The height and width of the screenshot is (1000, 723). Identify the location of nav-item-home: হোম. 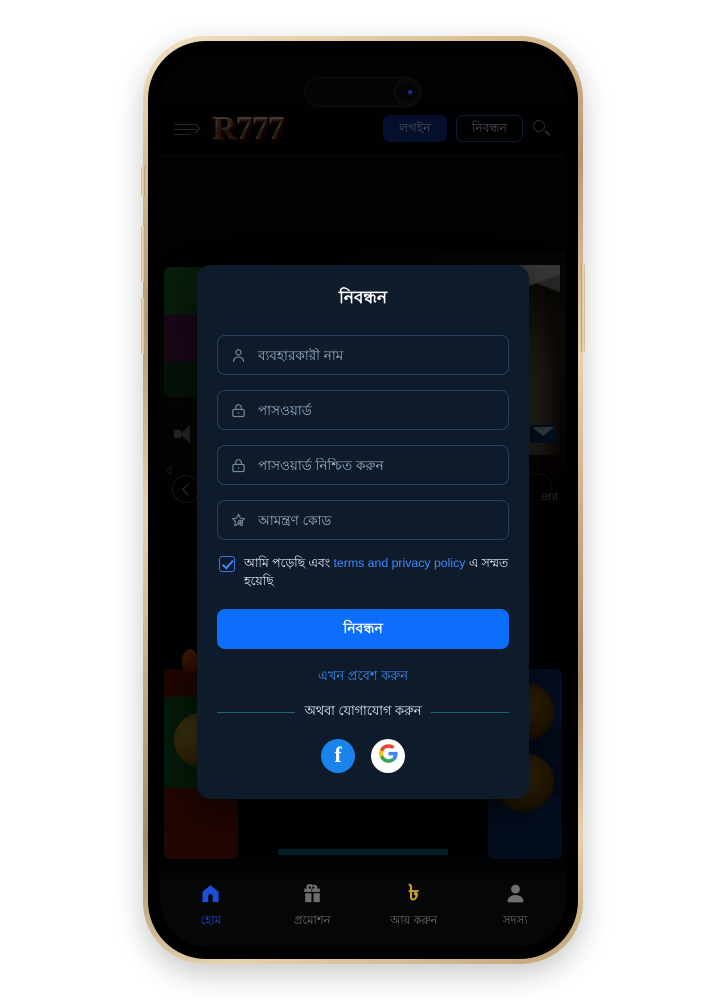
(211, 906).